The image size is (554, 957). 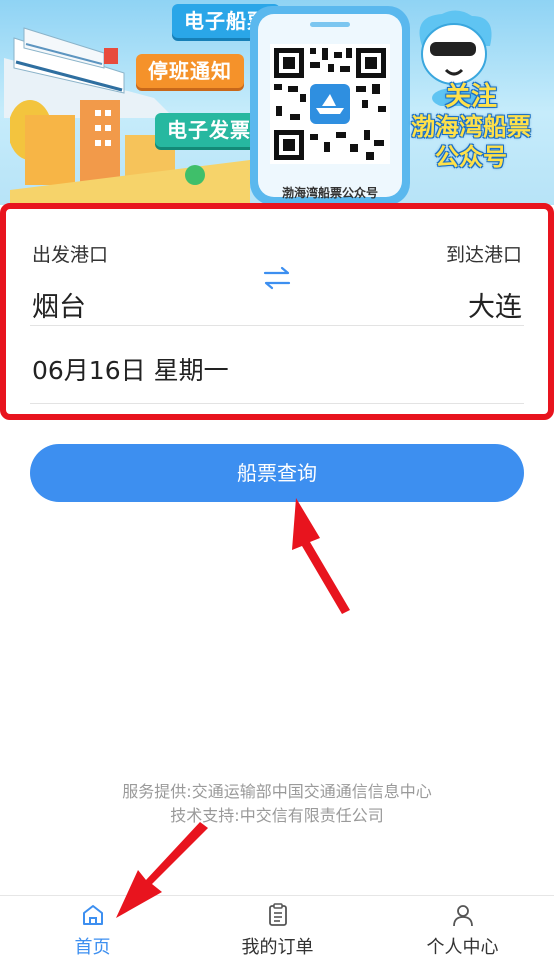 I want to click on order-list-icon, so click(x=278, y=914).